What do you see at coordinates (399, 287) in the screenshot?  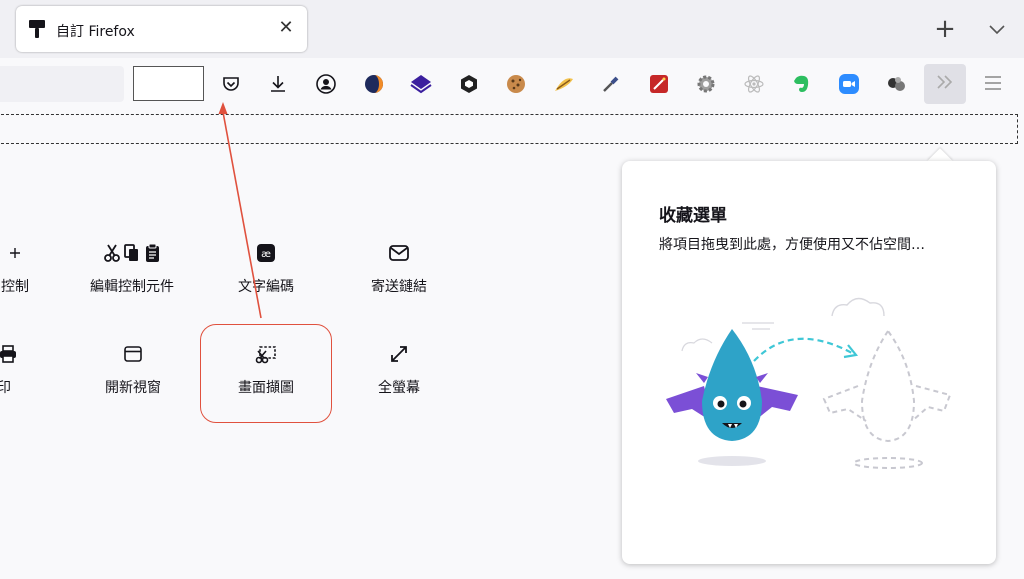 I see `palette-item-label: 寄送鏈結` at bounding box center [399, 287].